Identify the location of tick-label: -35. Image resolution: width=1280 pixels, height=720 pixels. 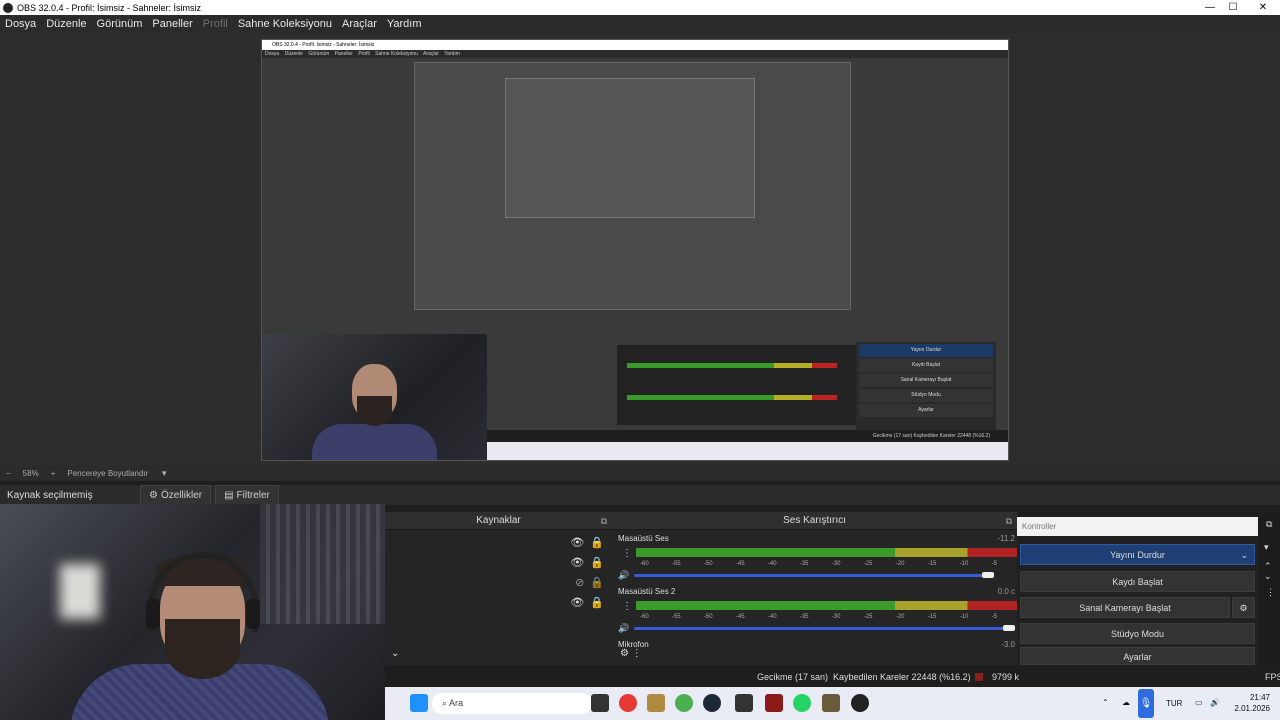
(804, 617).